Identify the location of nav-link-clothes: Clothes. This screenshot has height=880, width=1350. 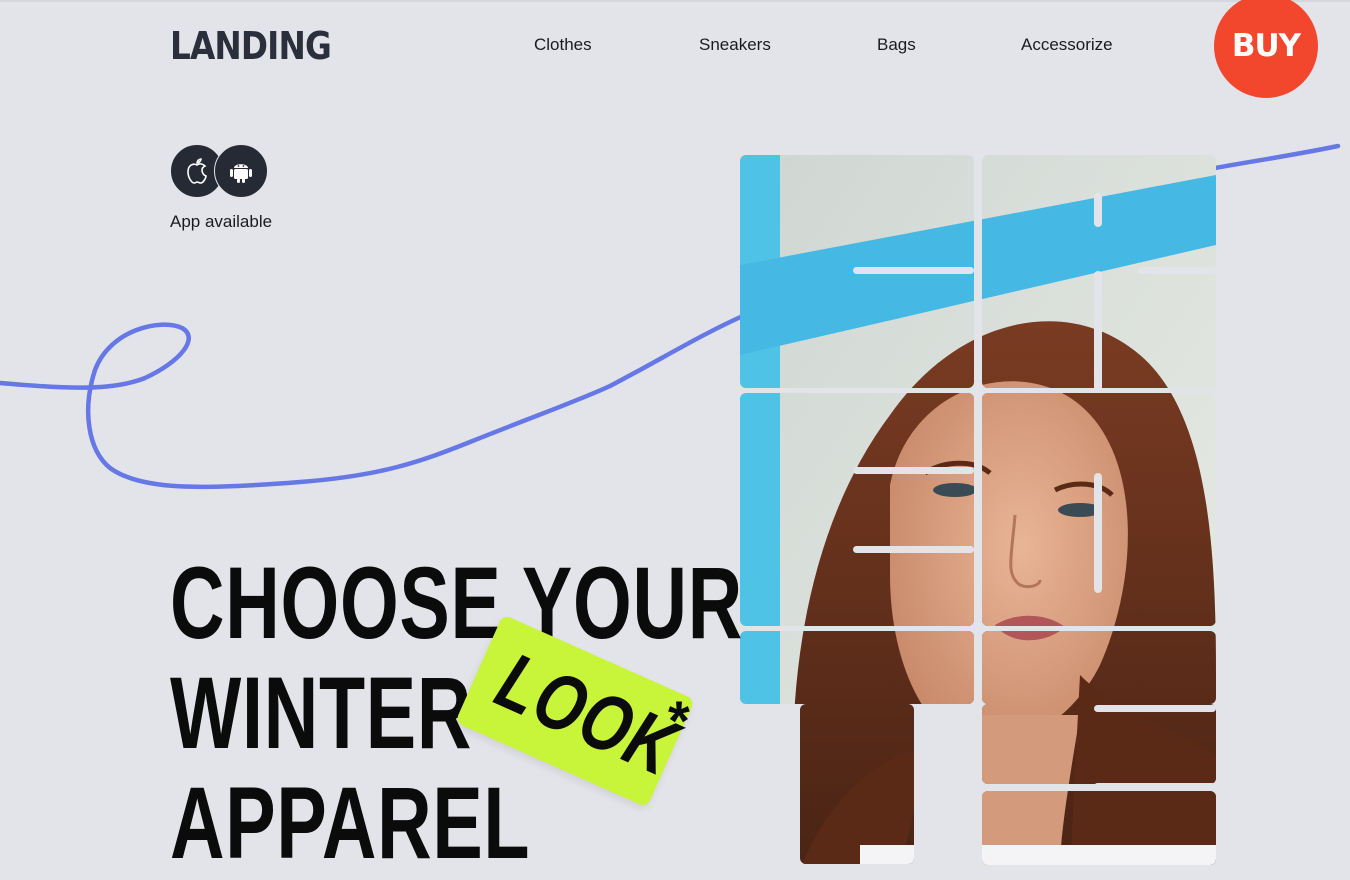
(563, 45).